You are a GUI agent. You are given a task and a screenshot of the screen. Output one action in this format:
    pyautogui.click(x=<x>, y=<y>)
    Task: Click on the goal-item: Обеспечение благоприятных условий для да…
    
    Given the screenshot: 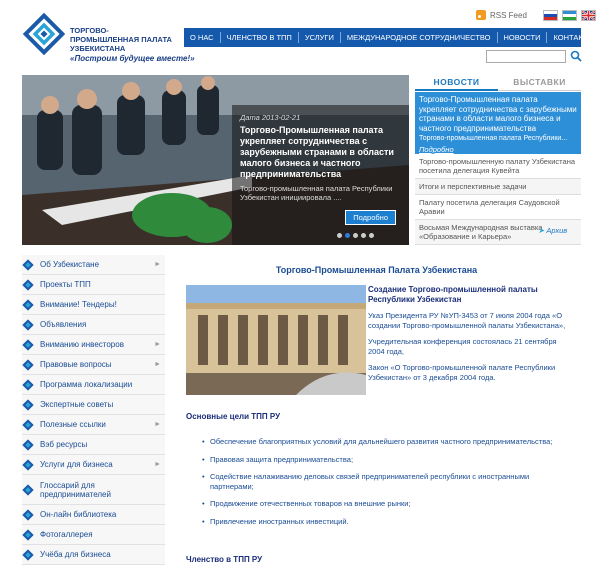 What is the action you would take?
    pyautogui.click(x=382, y=442)
    